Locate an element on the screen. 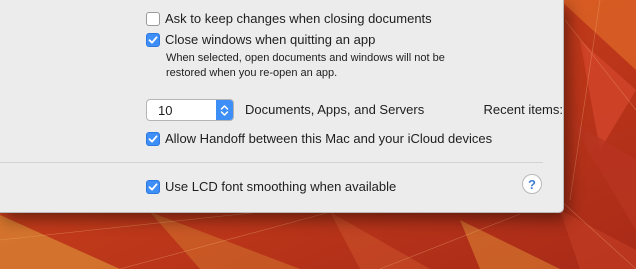  close-windows-label: Close windows when quitting an app is located at coordinates (270, 39).